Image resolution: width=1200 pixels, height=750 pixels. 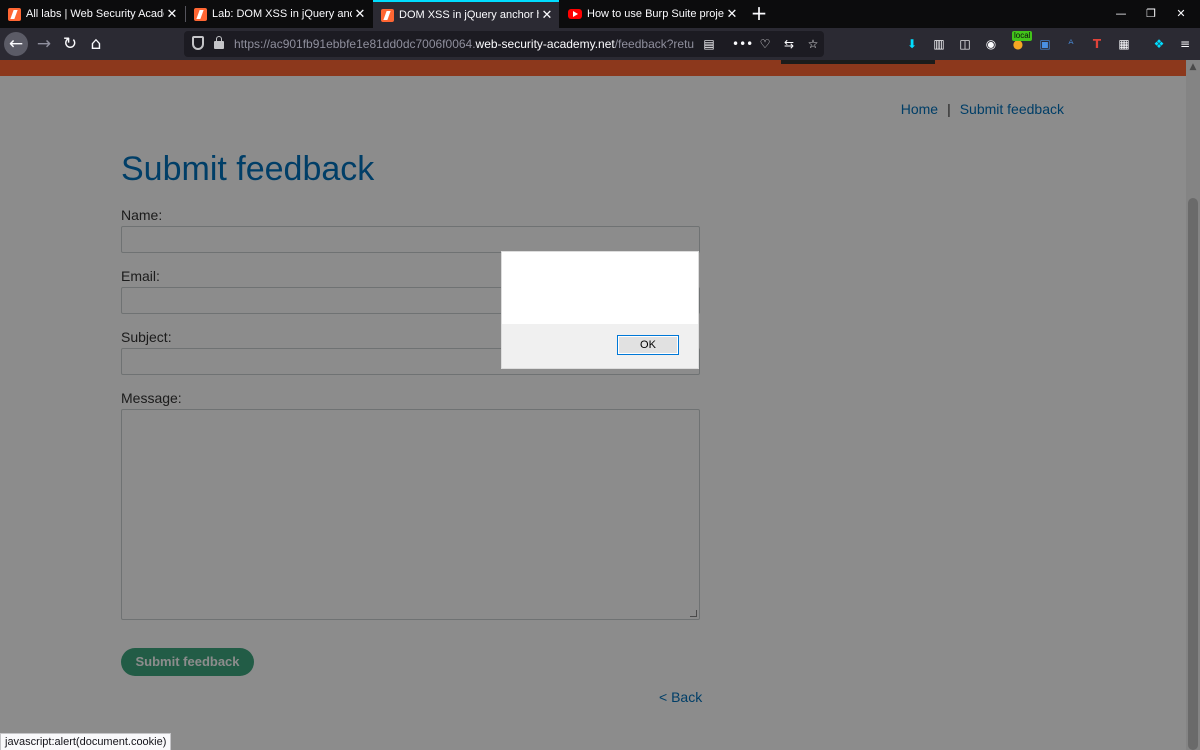 What do you see at coordinates (44, 44) in the screenshot?
I see `forward-arrow-icon: →` at bounding box center [44, 44].